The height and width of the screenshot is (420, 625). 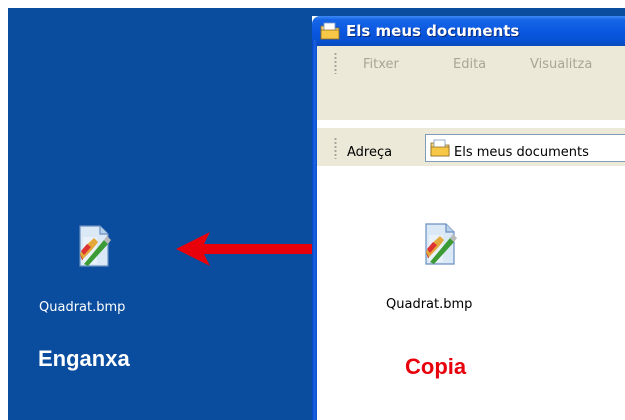 What do you see at coordinates (381, 65) in the screenshot?
I see `menu-item-fitxer: Fitxer` at bounding box center [381, 65].